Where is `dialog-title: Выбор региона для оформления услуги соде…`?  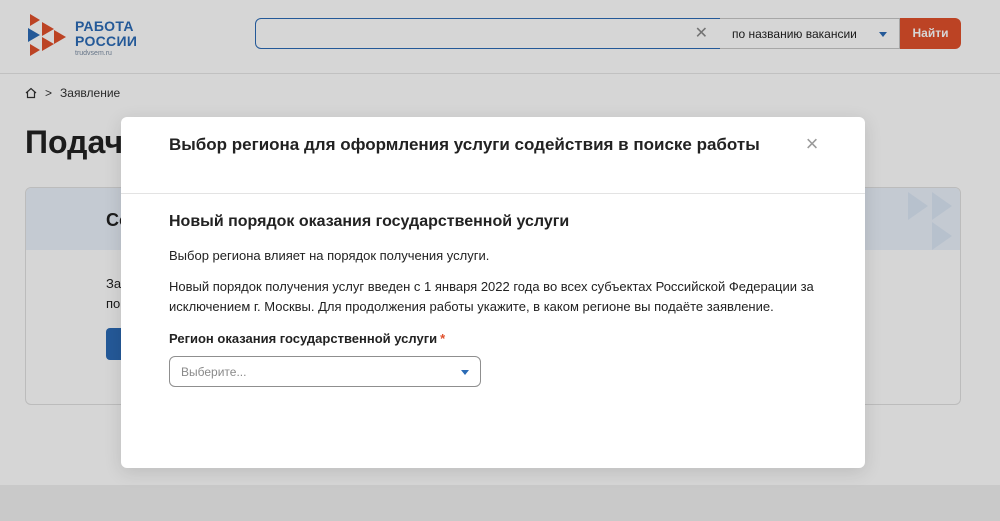
dialog-title: Выбор региона для оформления услуги соде… is located at coordinates (464, 144).